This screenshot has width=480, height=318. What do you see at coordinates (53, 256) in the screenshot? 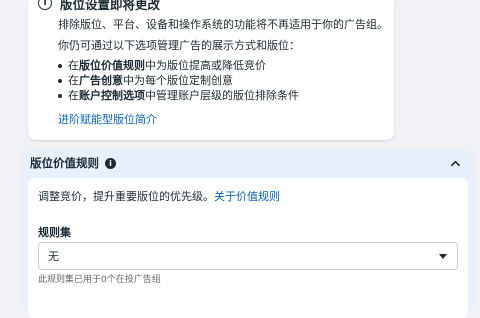
I see `rule-set-select-value: 无` at bounding box center [53, 256].